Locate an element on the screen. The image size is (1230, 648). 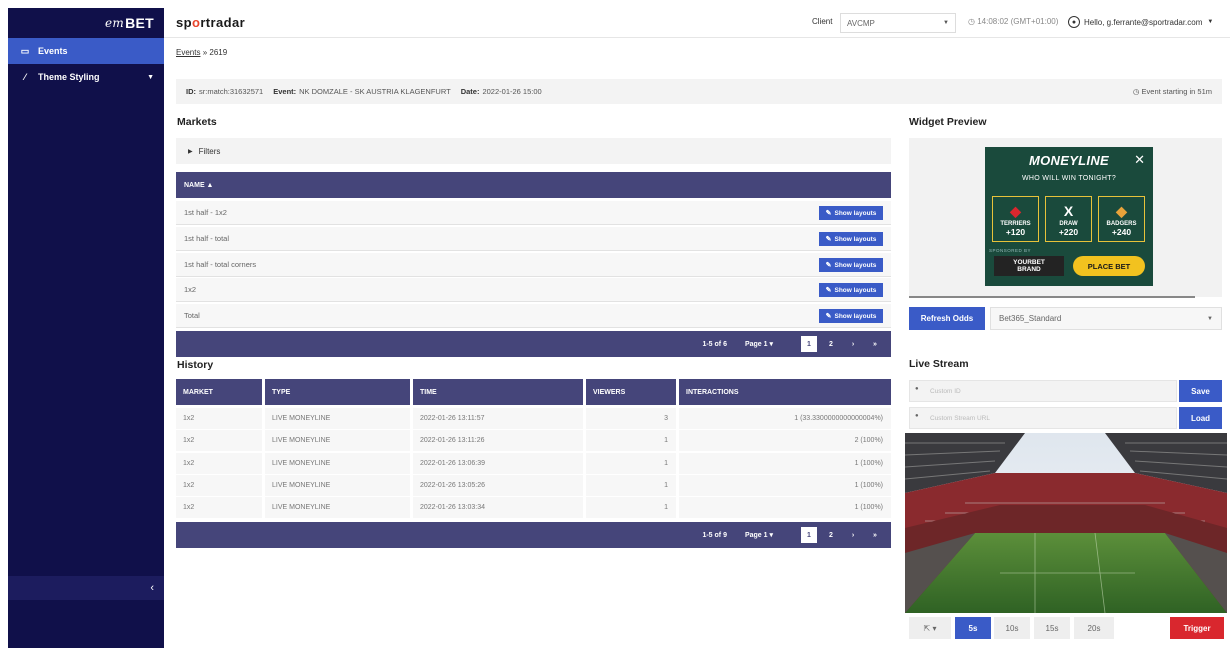
stadium-image is located at coordinates (1066, 523).